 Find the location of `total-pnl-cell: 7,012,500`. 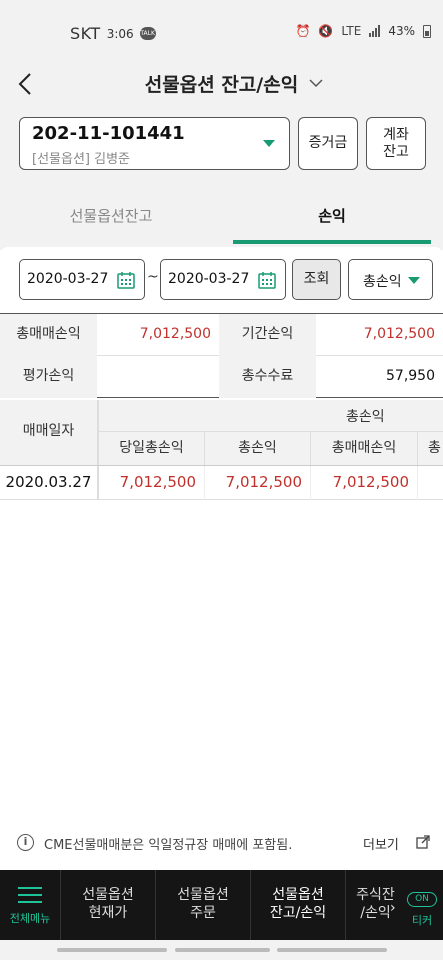

total-pnl-cell: 7,012,500 is located at coordinates (258, 483).